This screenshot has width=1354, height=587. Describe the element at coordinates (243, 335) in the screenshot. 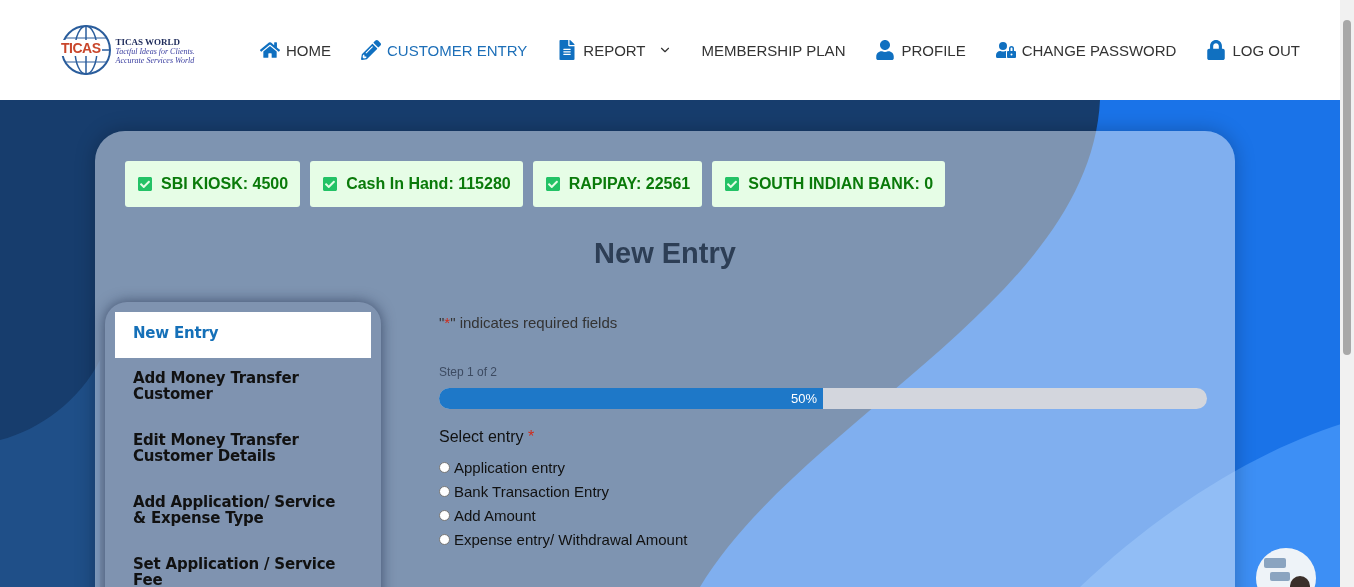

I see `sidebar-item: New Entry` at that location.